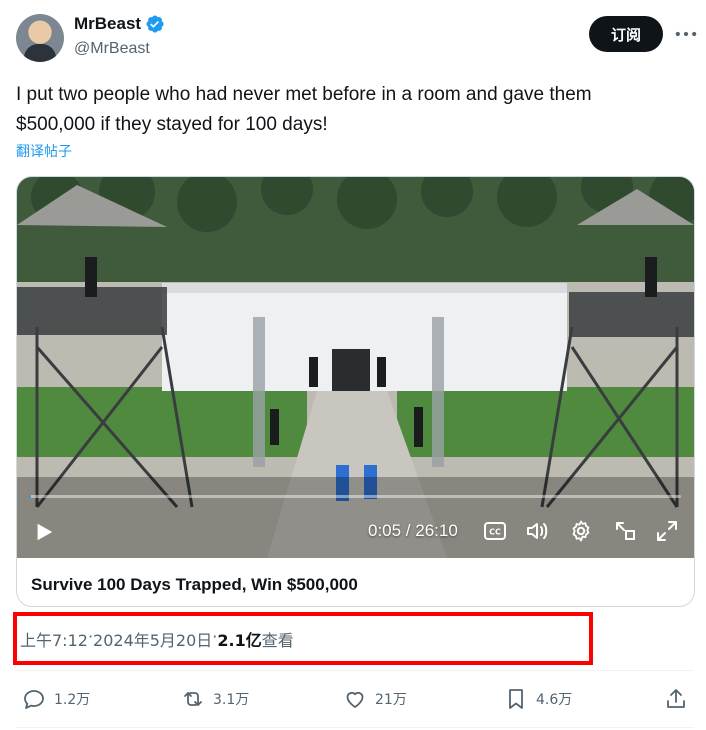 The image size is (706, 730). What do you see at coordinates (391, 700) in the screenshot?
I see `like-count: 21万` at bounding box center [391, 700].